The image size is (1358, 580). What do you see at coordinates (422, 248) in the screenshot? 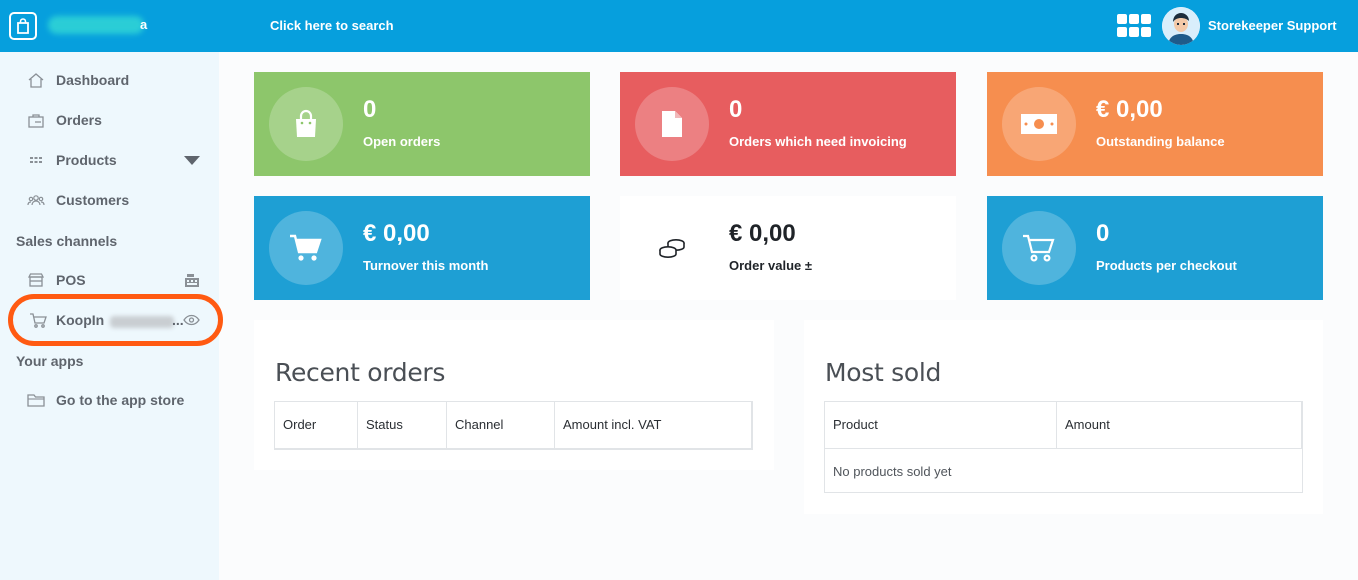
I see `stat-card-turnover: € 0,00 Turnover this month` at bounding box center [422, 248].